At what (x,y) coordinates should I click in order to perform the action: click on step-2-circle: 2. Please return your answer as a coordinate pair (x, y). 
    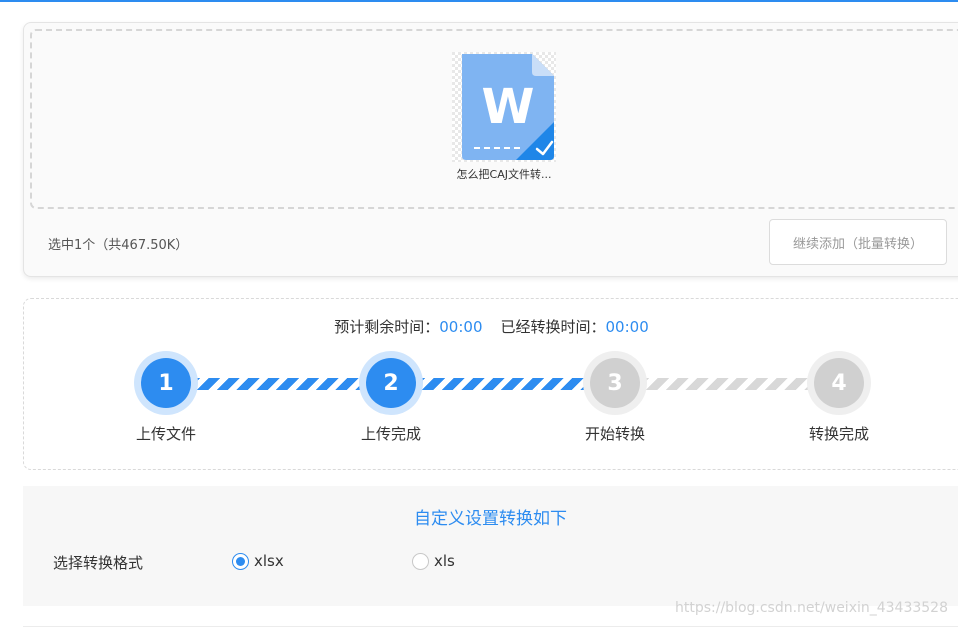
    Looking at the image, I should click on (391, 383).